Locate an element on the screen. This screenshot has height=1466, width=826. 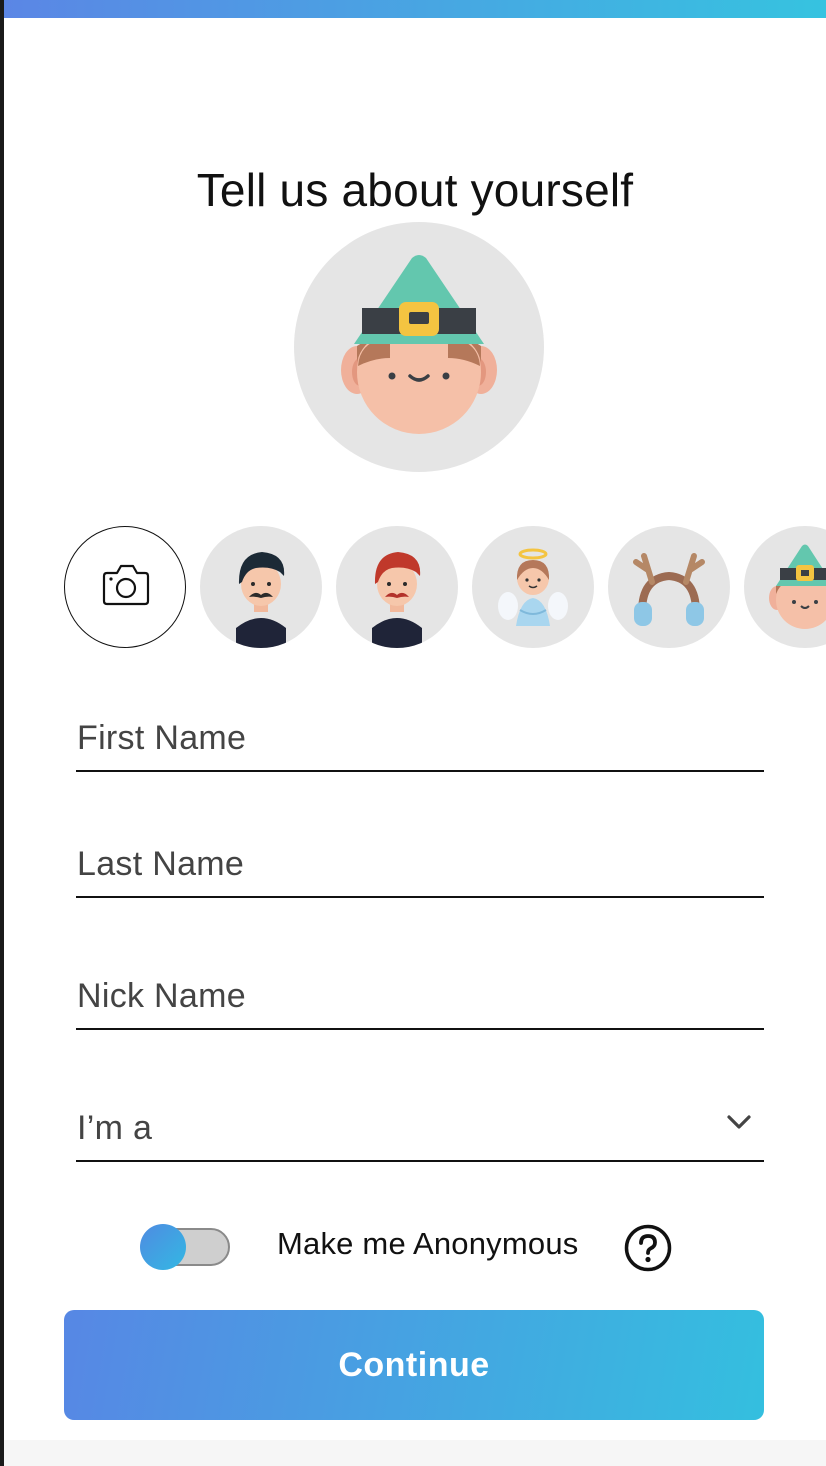
anonymous-label: Make me Anonymous is located at coordinates (428, 1243).